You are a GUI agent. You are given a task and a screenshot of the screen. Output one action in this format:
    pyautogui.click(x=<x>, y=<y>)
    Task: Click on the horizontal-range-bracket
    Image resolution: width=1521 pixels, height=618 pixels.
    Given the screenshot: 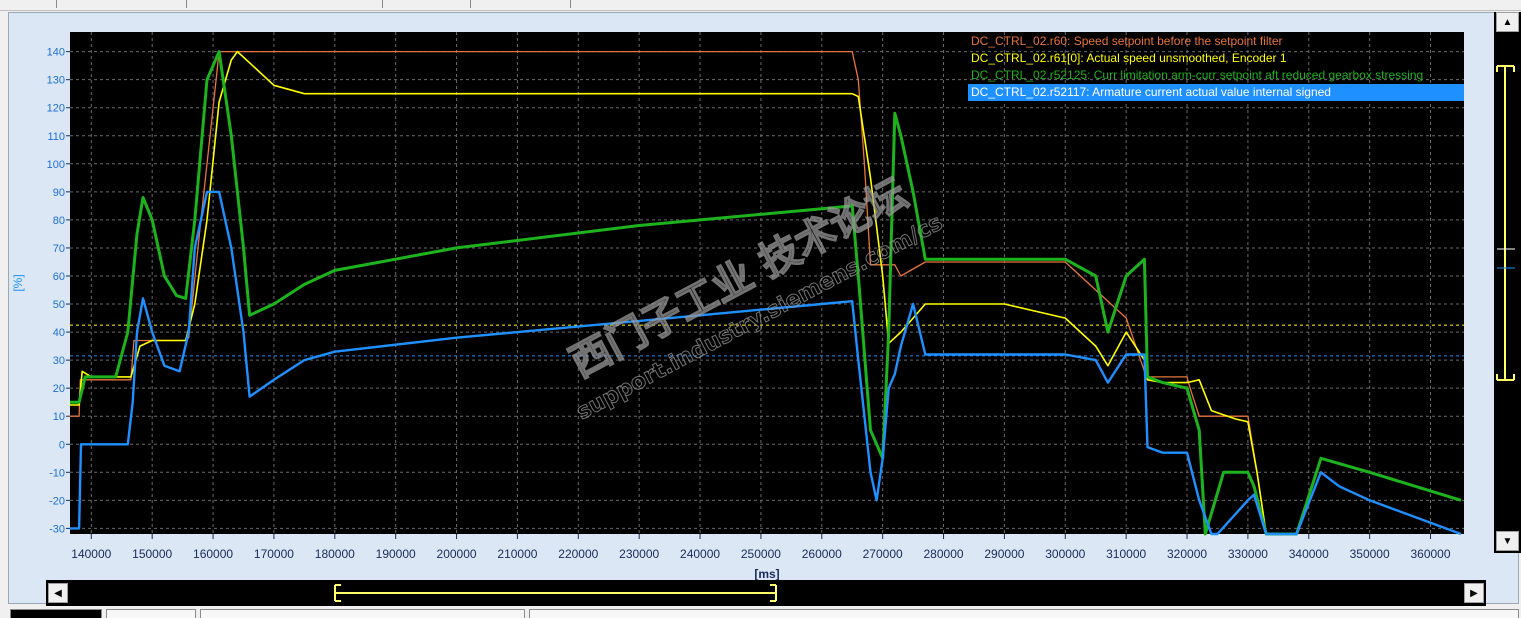 What is the action you would take?
    pyautogui.click(x=766, y=593)
    